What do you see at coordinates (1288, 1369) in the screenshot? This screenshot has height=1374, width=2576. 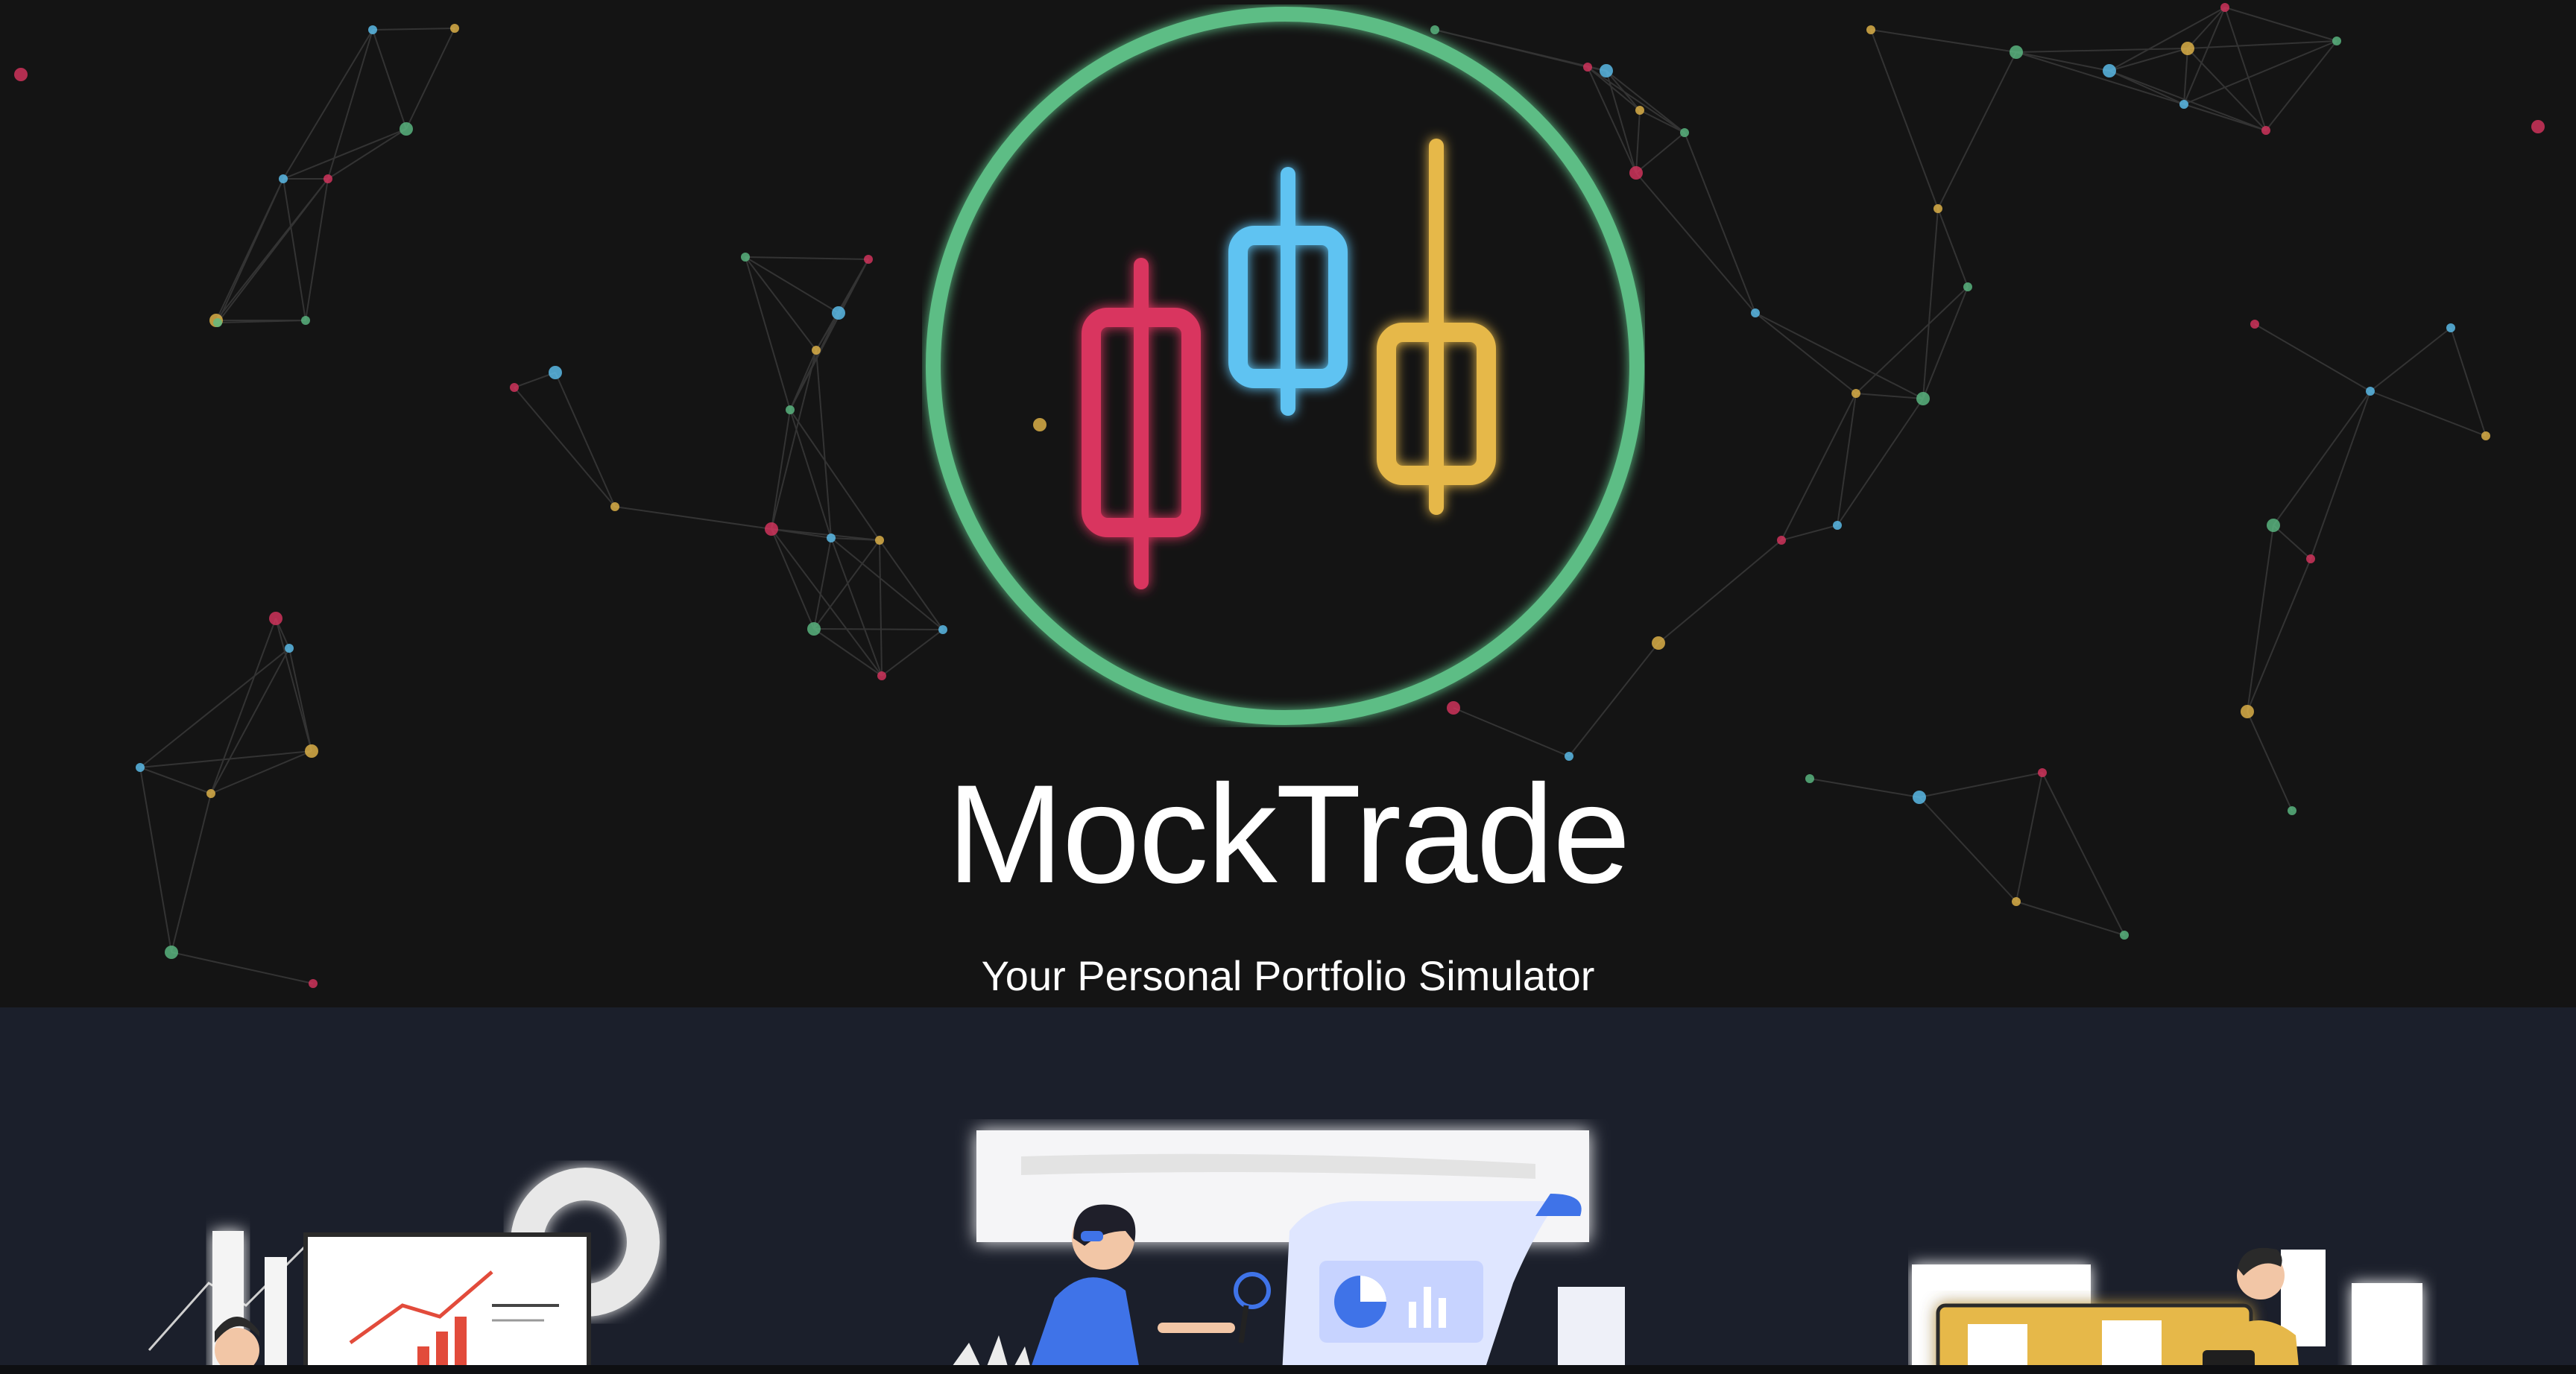 I see `bottom-divider` at bounding box center [1288, 1369].